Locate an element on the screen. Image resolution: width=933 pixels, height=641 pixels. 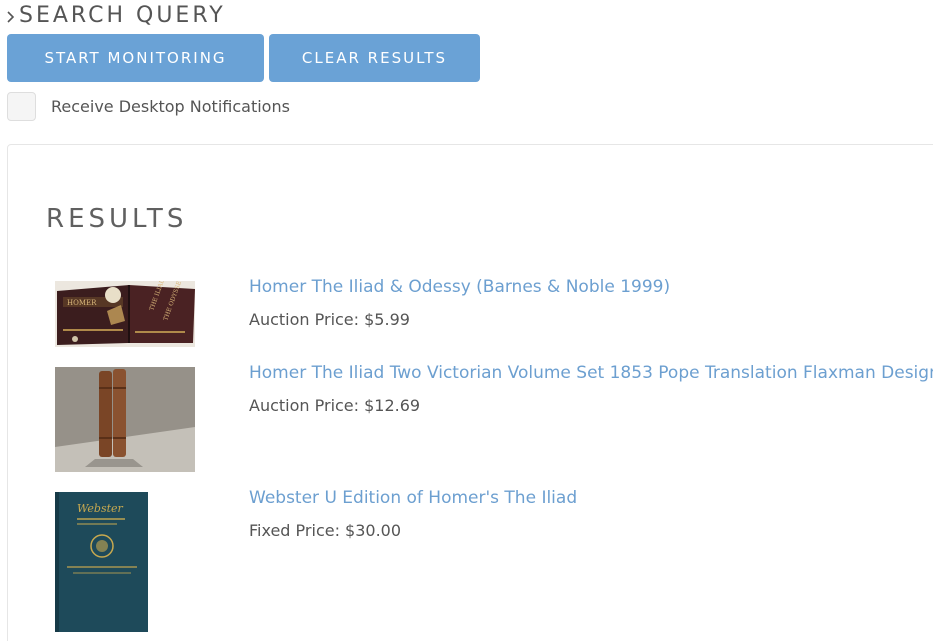
chevron-right-icon is located at coordinates (11, 17).